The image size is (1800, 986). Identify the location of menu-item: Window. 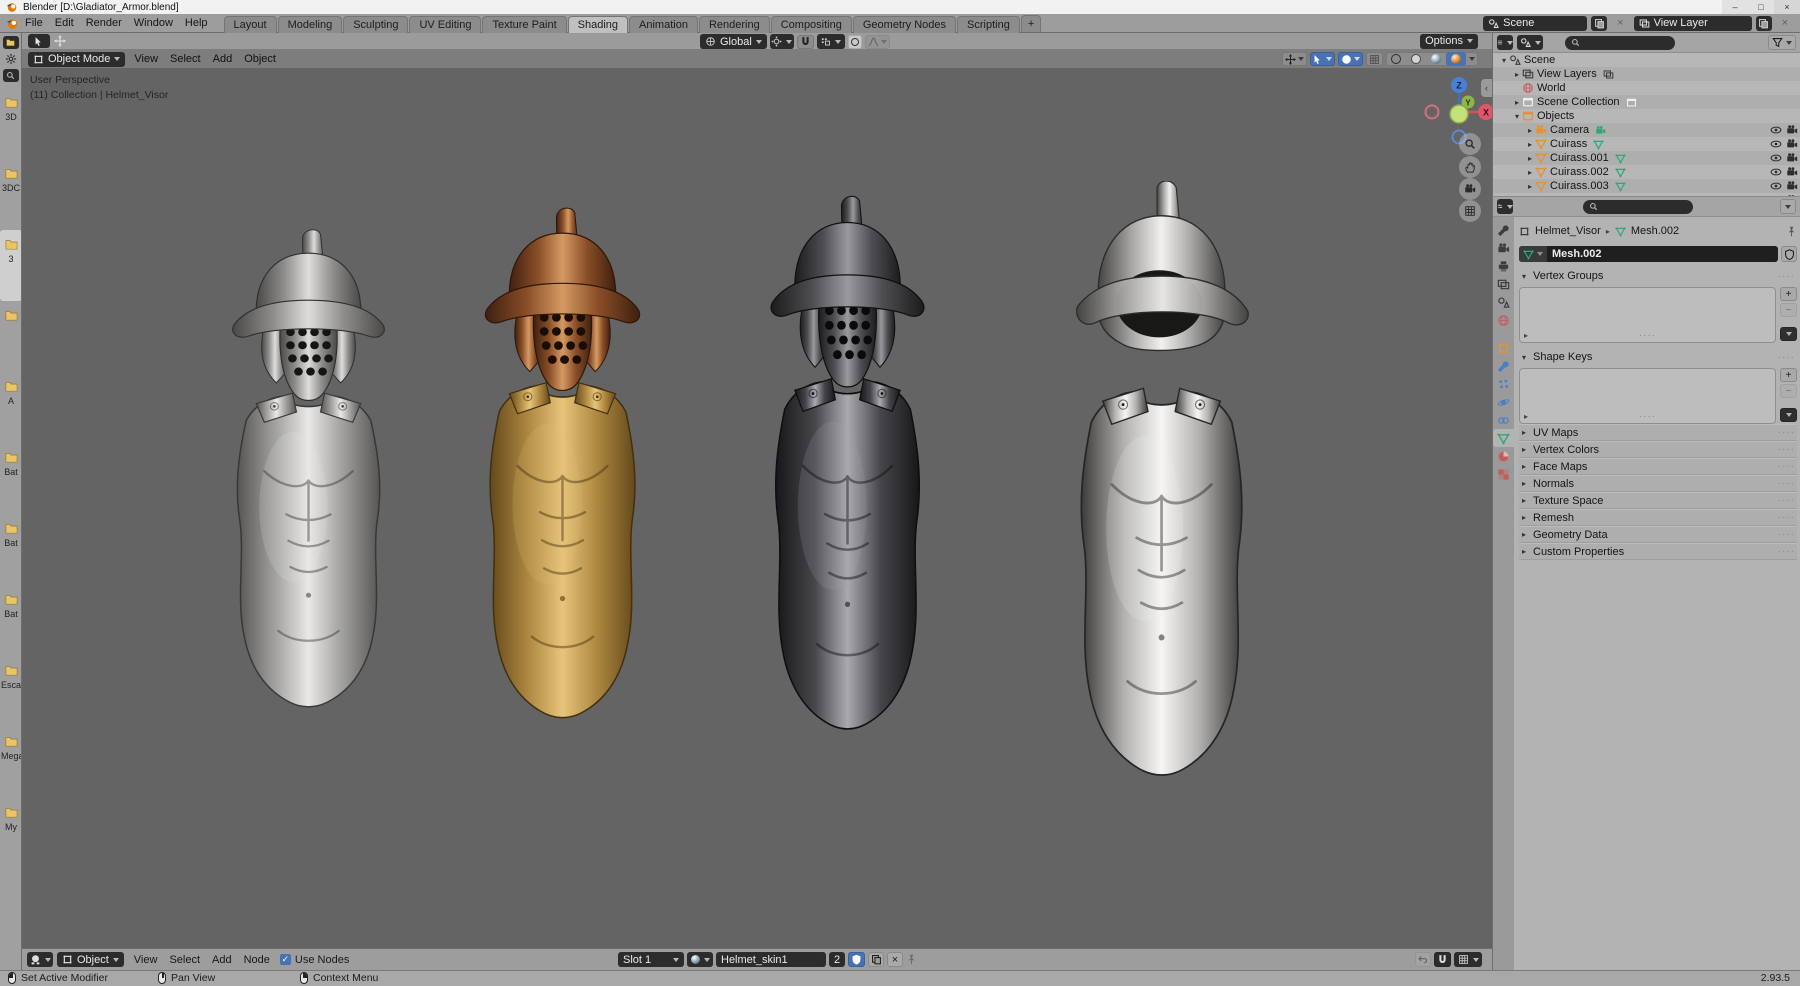
(153, 23).